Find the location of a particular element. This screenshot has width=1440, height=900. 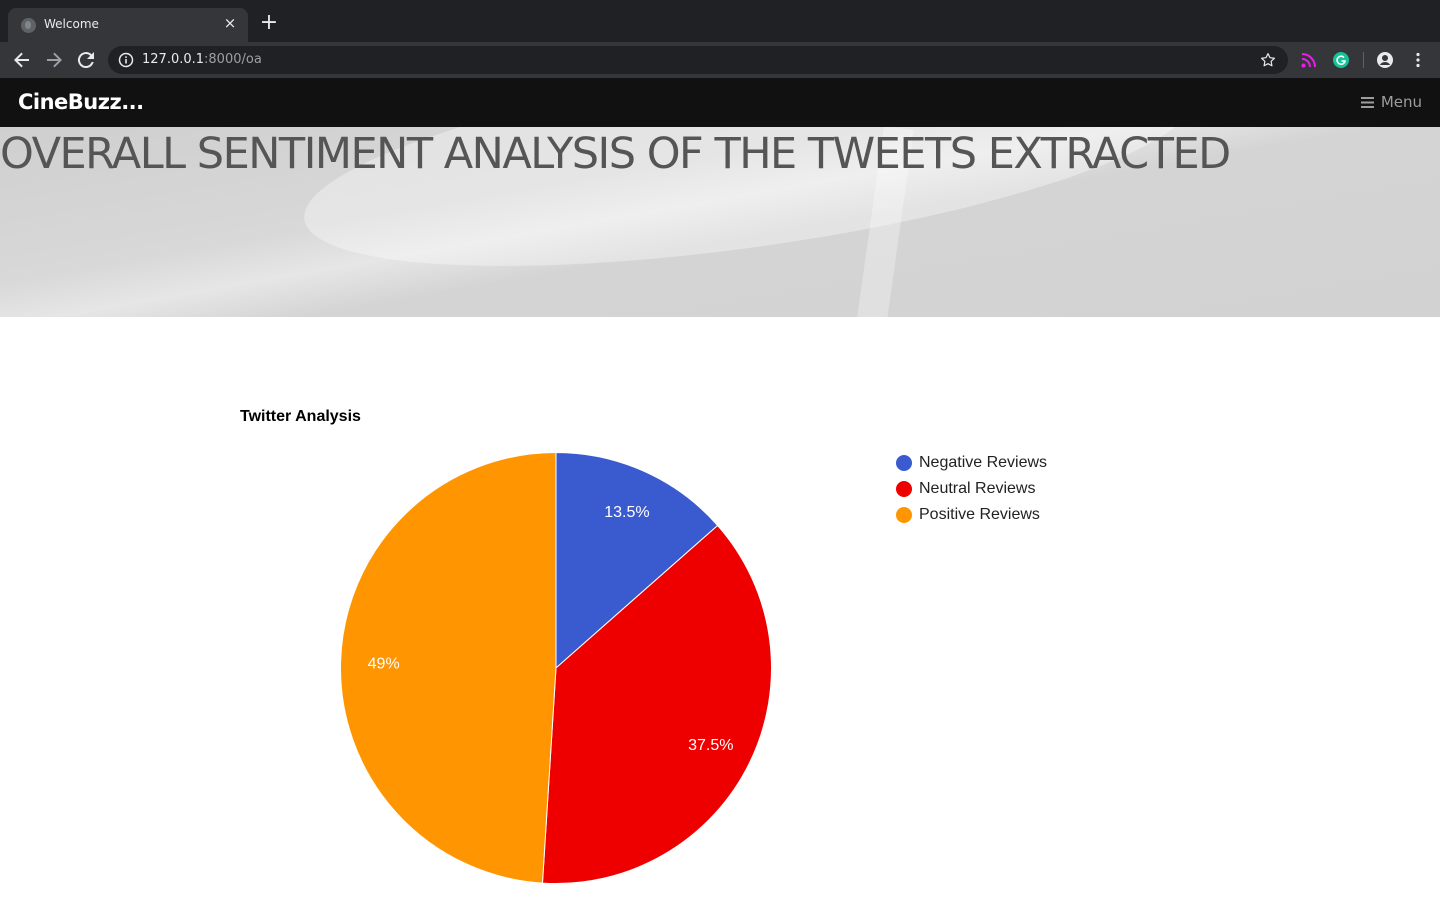

menu-label: Menu is located at coordinates (1401, 102).